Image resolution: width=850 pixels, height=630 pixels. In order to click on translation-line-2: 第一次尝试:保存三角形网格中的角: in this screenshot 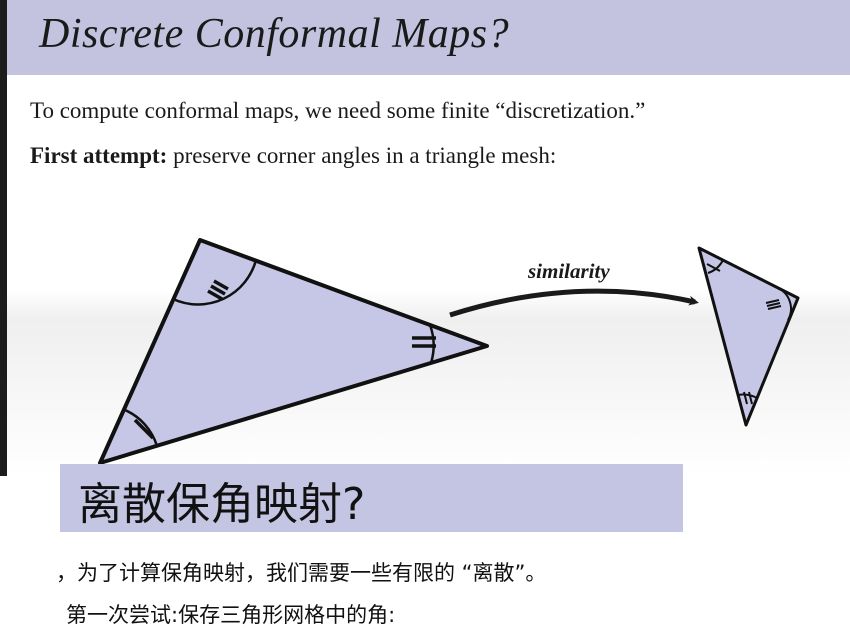, I will do `click(231, 615)`.